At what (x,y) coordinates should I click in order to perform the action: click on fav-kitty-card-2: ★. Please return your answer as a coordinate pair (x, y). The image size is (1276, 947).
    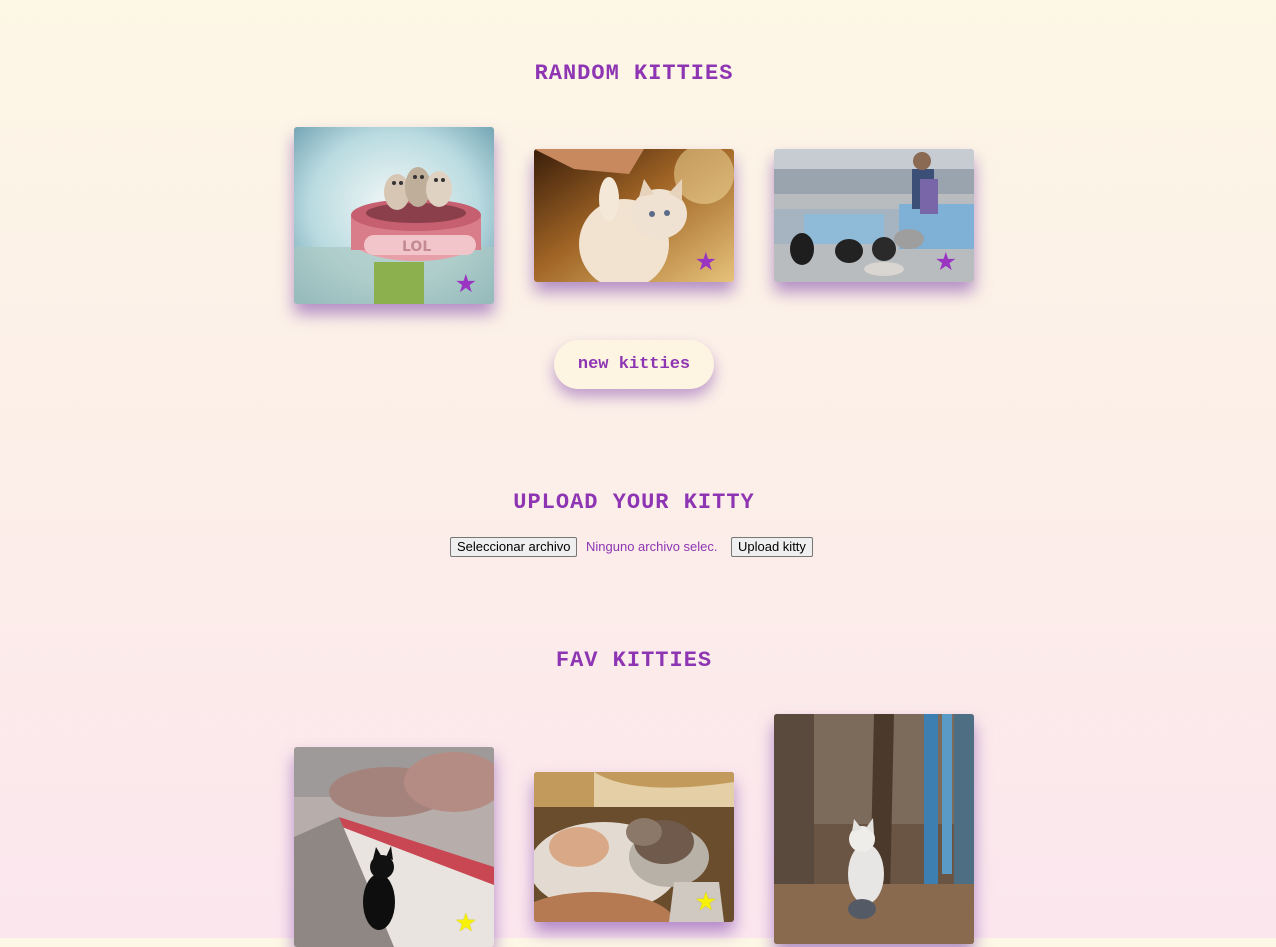
    Looking at the image, I should click on (634, 847).